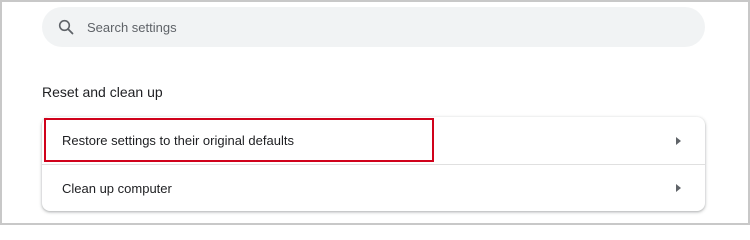 This screenshot has height=240, width=750. I want to click on search-bar, so click(373, 27).